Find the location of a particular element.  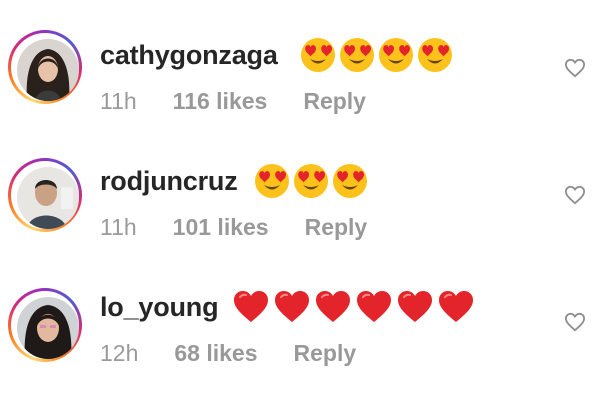

comment-meta: 11h 101 likes Reply is located at coordinates (233, 227).